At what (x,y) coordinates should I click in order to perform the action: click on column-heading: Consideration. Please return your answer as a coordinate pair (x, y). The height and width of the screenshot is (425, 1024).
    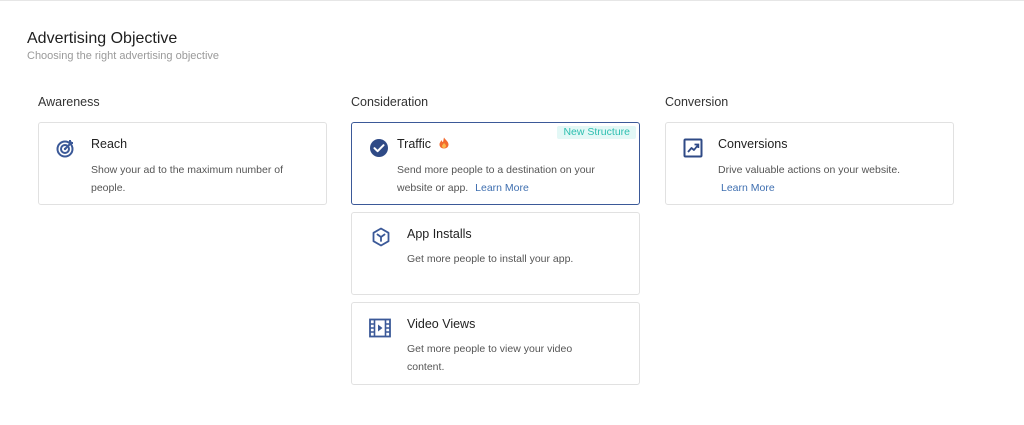
    Looking at the image, I should click on (390, 102).